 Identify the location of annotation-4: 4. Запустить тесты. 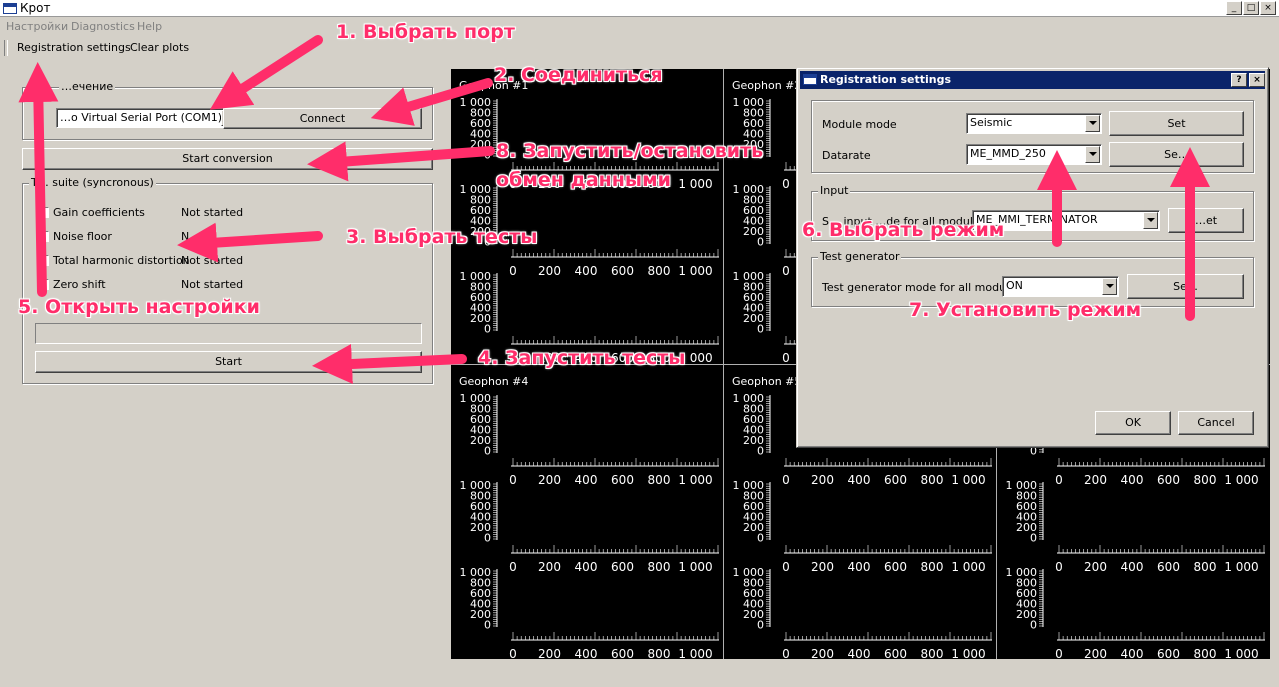
(582, 358).